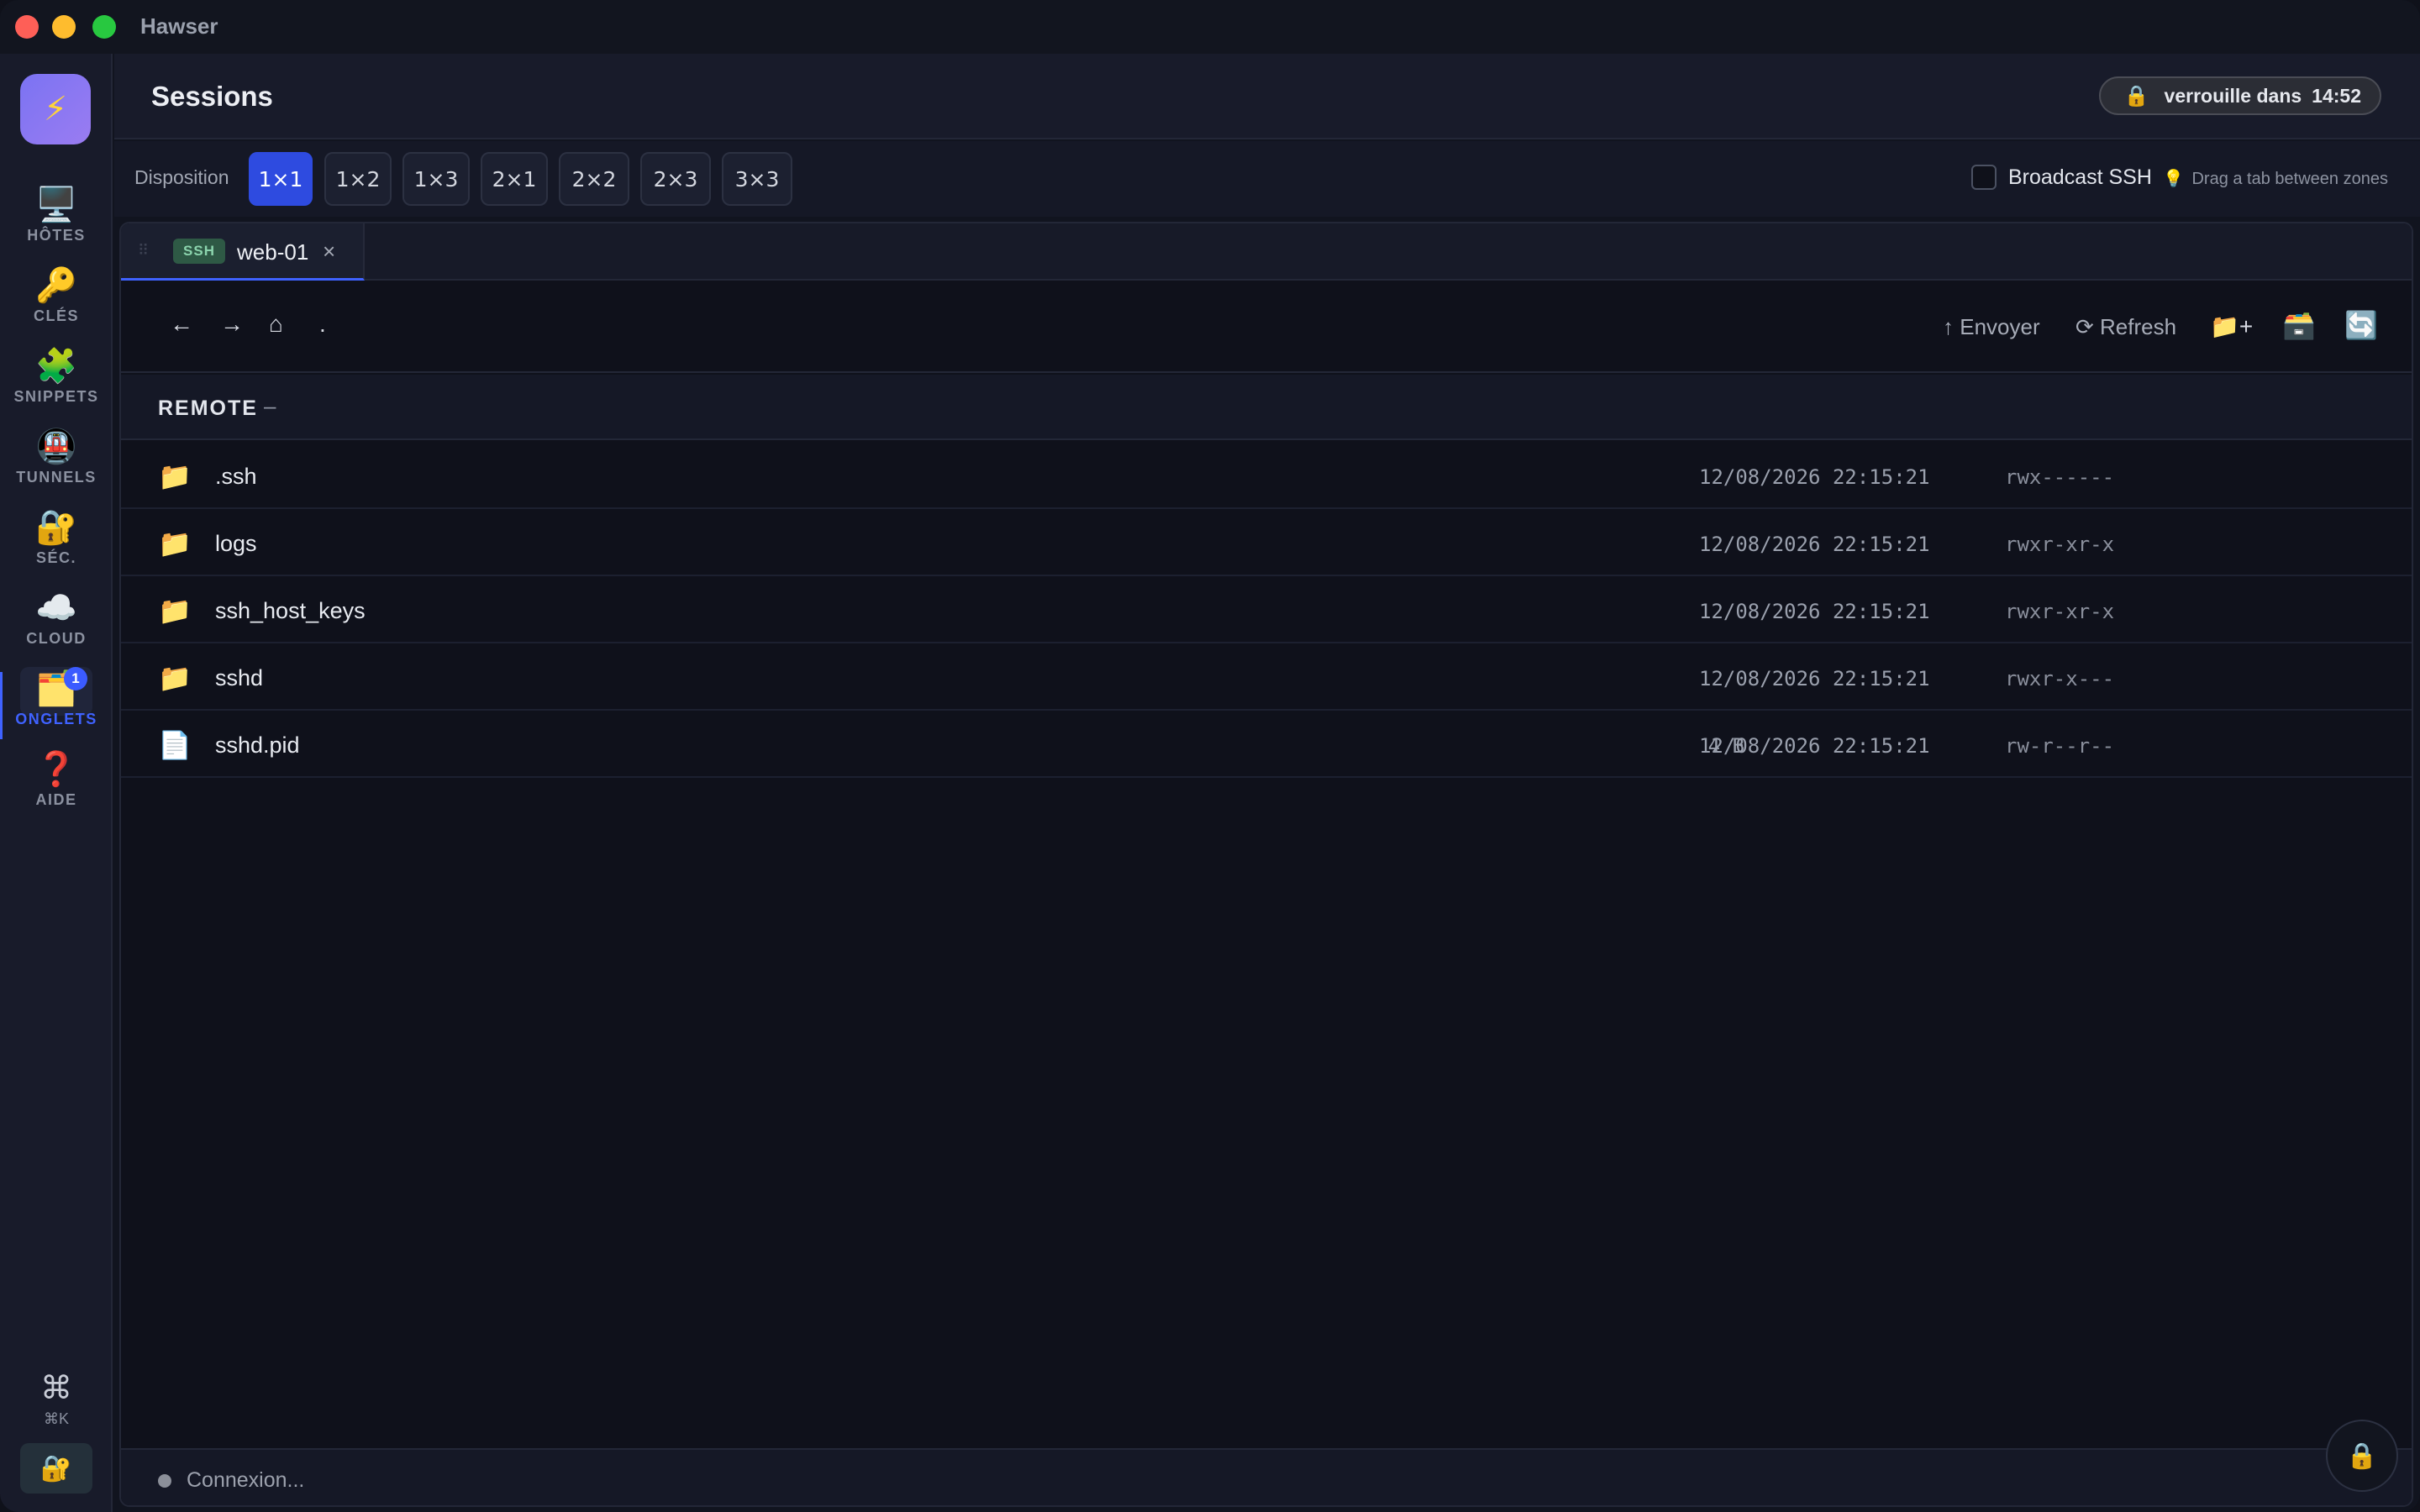 The height and width of the screenshot is (1512, 2420). I want to click on sidebar-item-label: SNIPPETS, so click(56, 396).